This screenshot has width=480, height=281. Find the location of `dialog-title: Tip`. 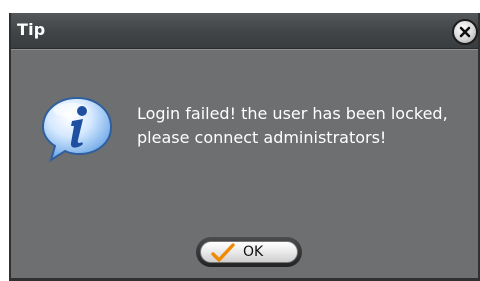

dialog-title: Tip is located at coordinates (31, 29).